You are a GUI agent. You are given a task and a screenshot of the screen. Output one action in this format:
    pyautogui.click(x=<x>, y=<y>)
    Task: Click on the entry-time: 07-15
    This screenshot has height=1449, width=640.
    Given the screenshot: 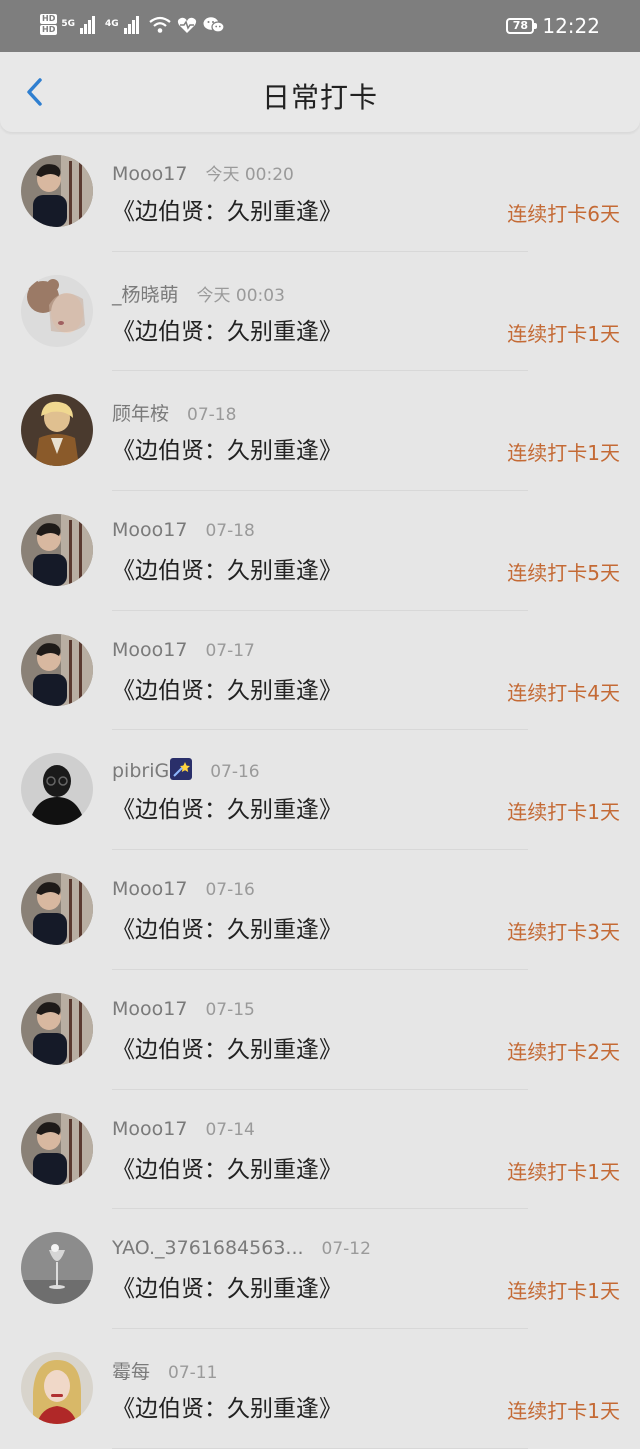 What is the action you would take?
    pyautogui.click(x=230, y=1009)
    